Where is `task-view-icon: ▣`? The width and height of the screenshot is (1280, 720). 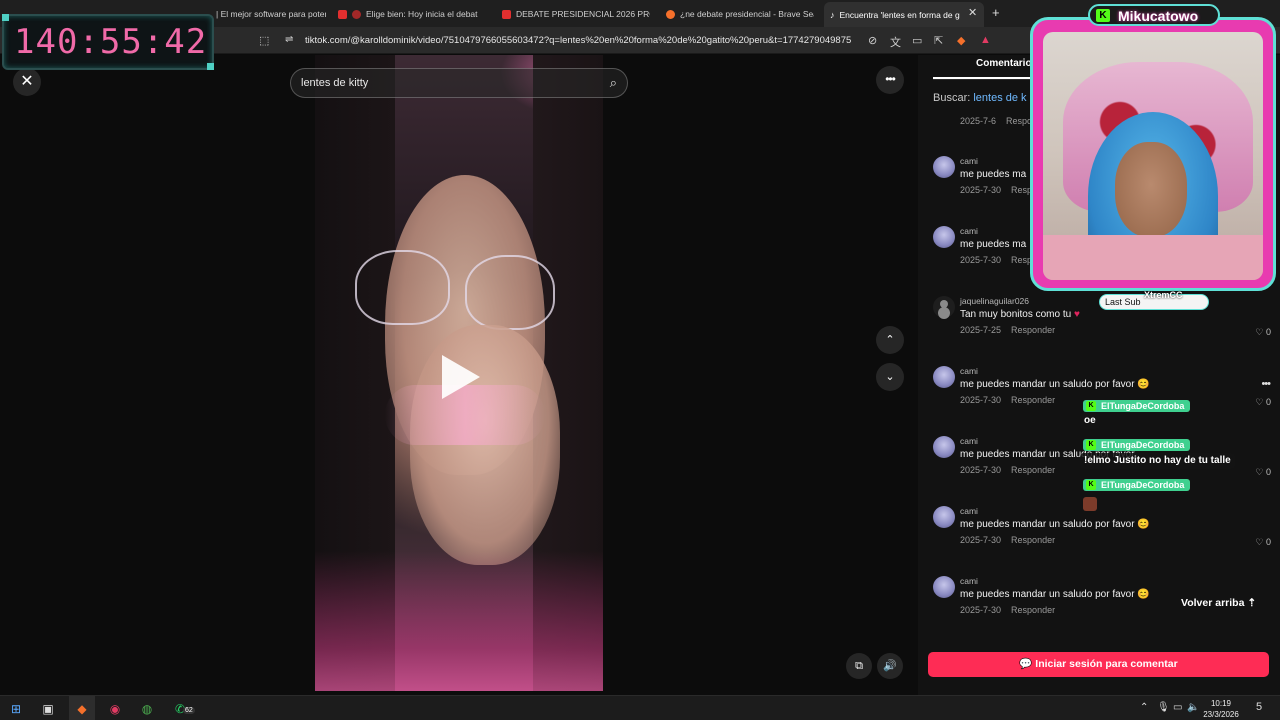 task-view-icon: ▣ is located at coordinates (48, 709).